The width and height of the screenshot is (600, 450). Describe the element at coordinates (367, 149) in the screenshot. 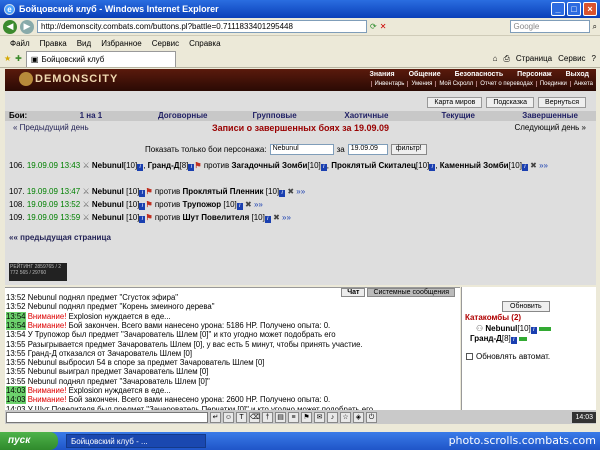

I see `filter-date-input: 19.09.09` at that location.